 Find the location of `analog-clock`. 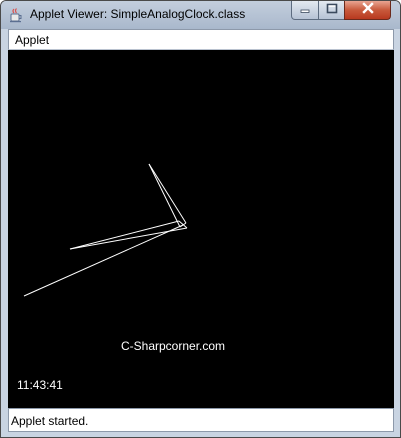

analog-clock is located at coordinates (105, 230).